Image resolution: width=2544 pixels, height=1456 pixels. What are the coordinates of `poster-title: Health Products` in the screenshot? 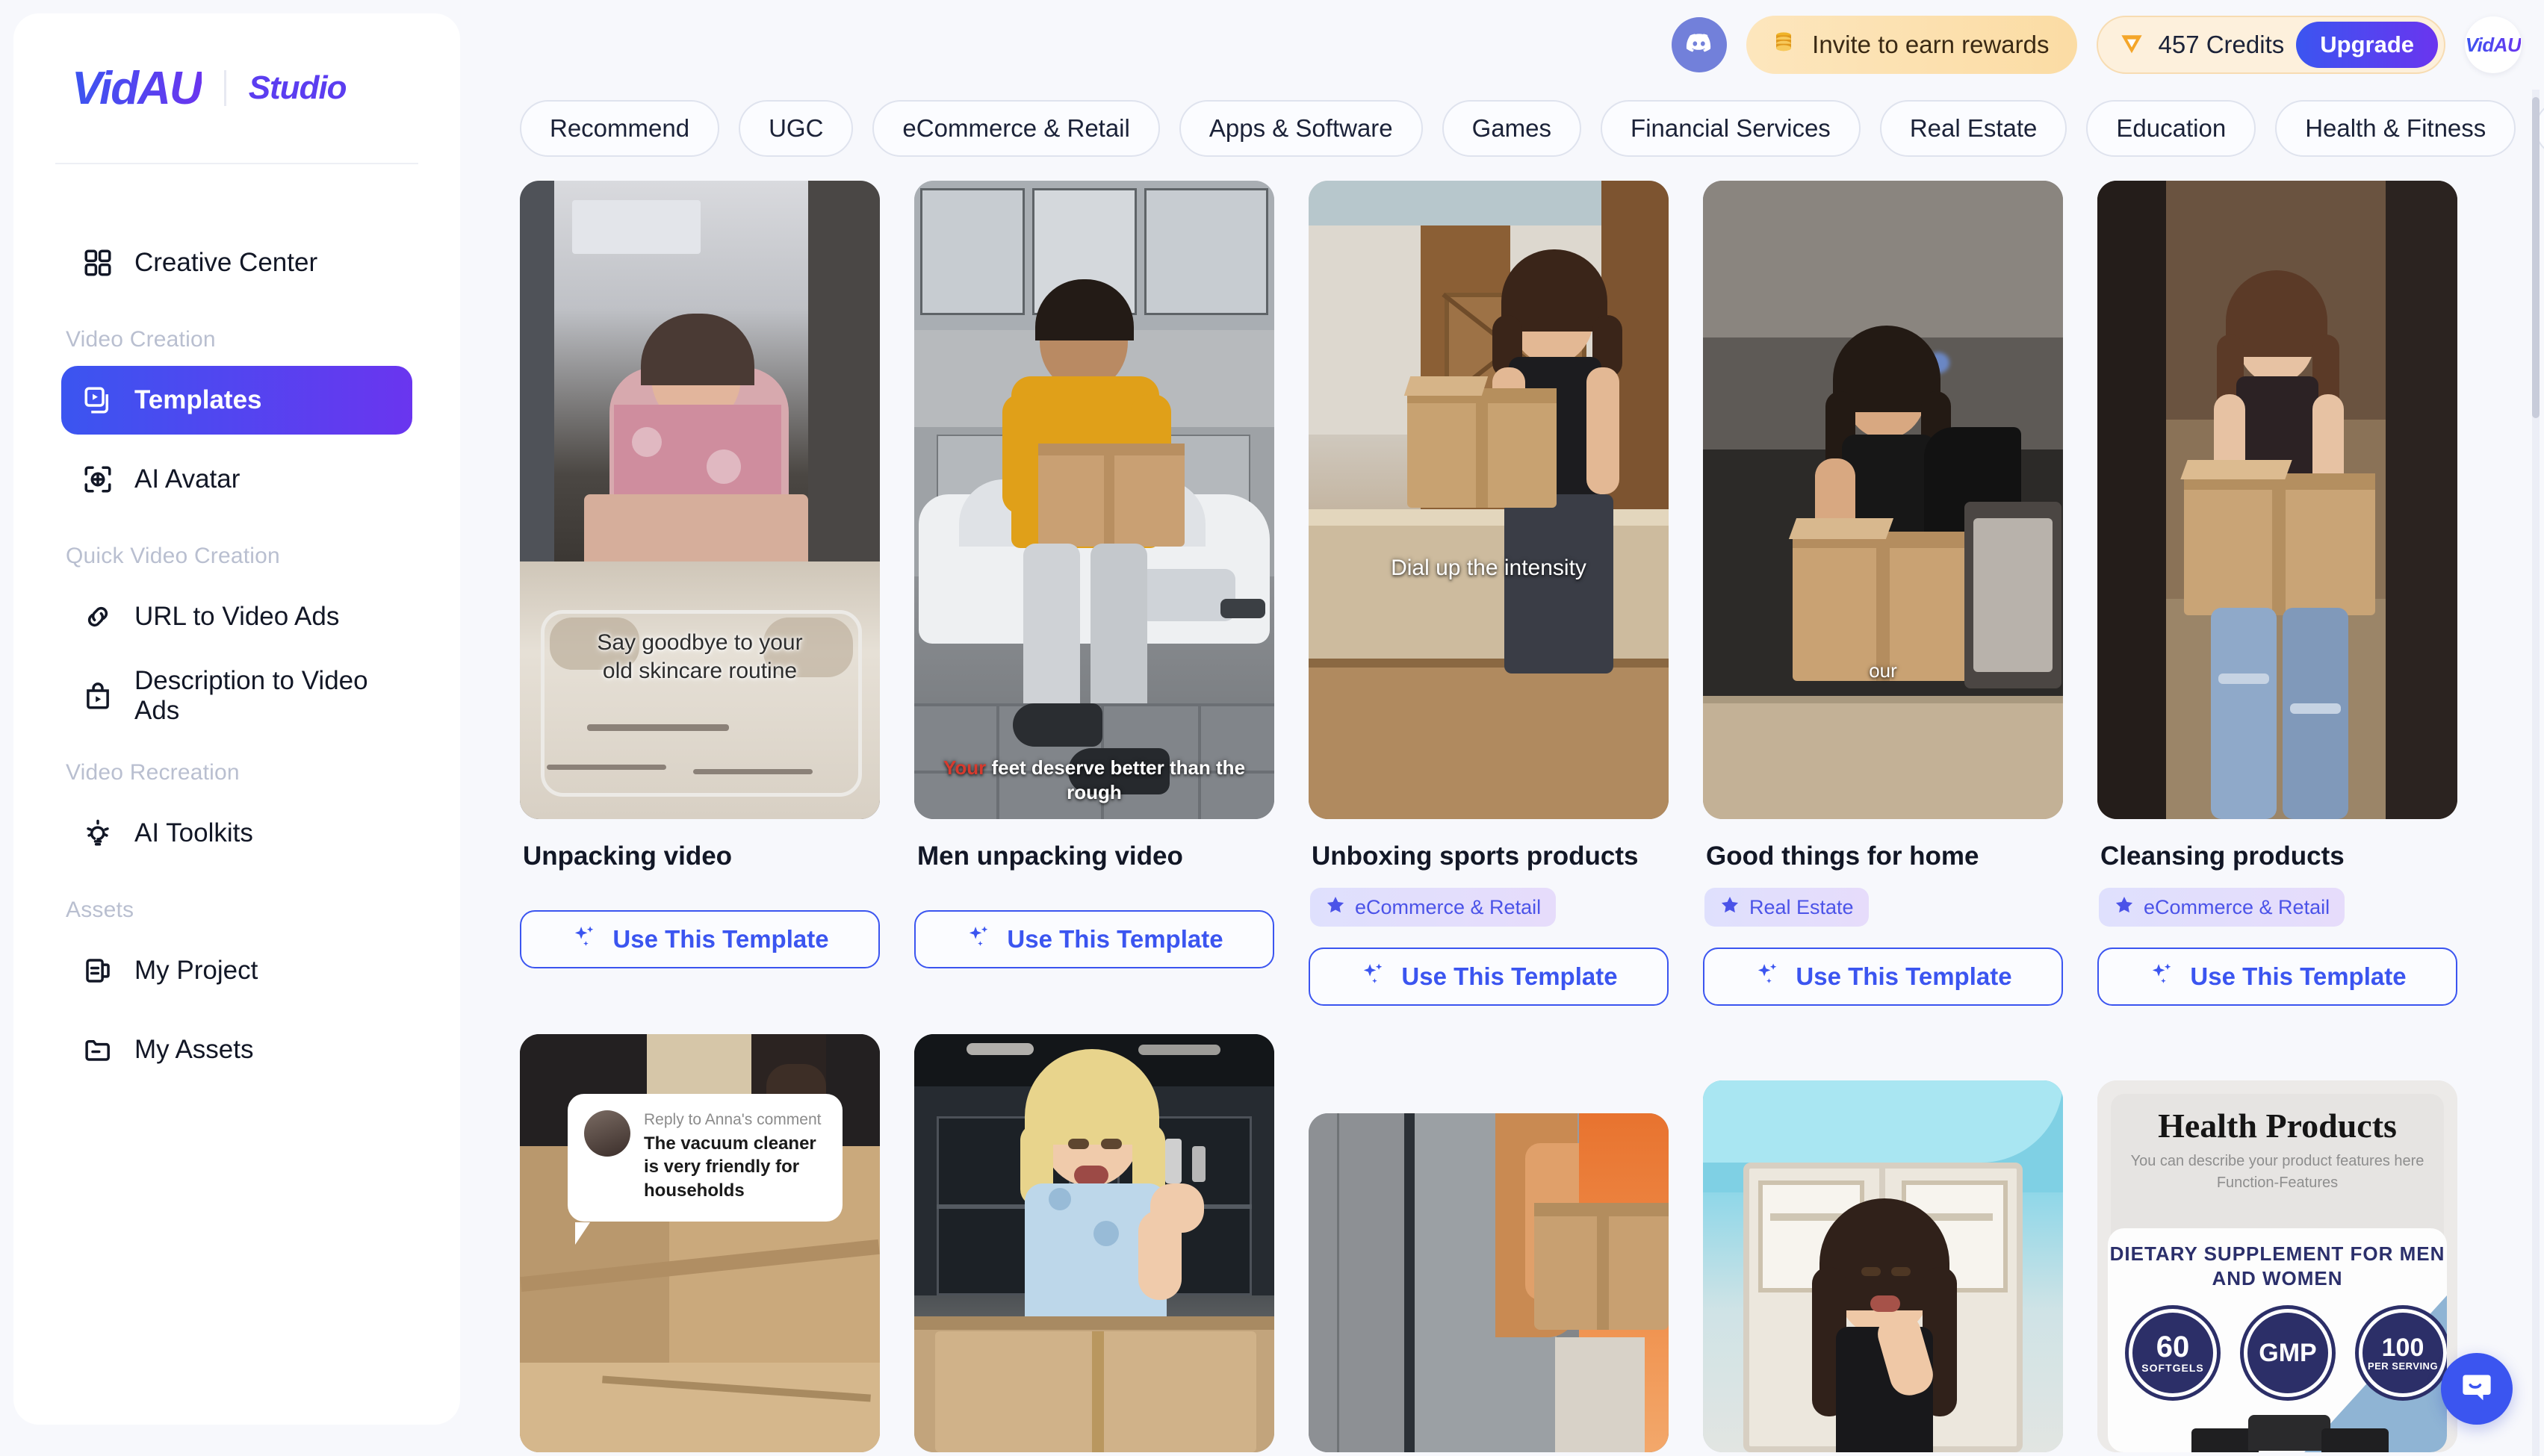 It's located at (2277, 1126).